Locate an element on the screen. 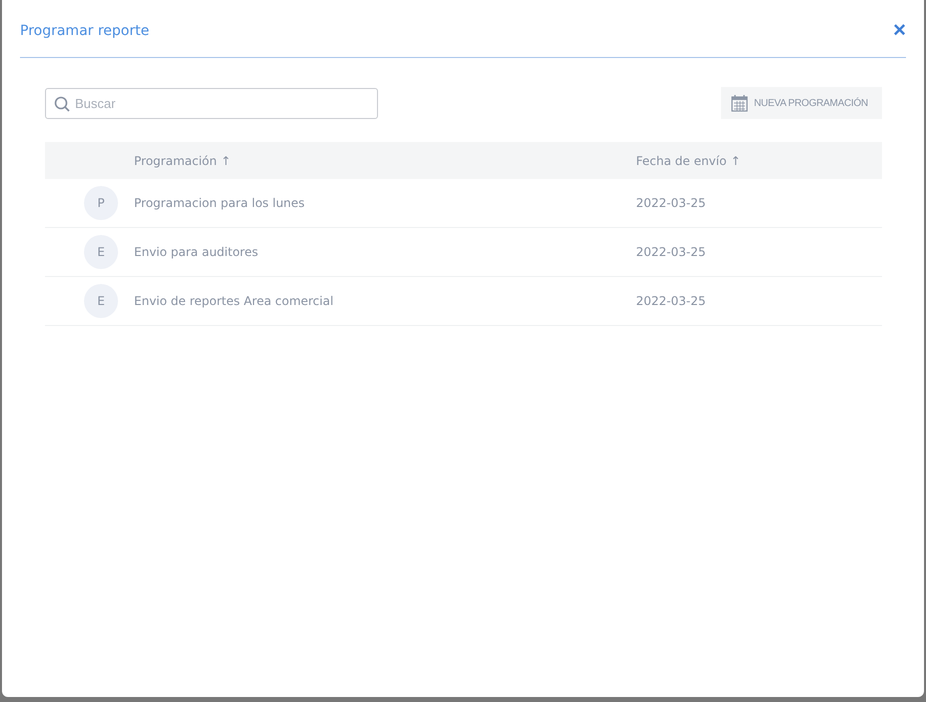 This screenshot has width=926, height=702. table-cell: Programacion para los lunes is located at coordinates (219, 203).